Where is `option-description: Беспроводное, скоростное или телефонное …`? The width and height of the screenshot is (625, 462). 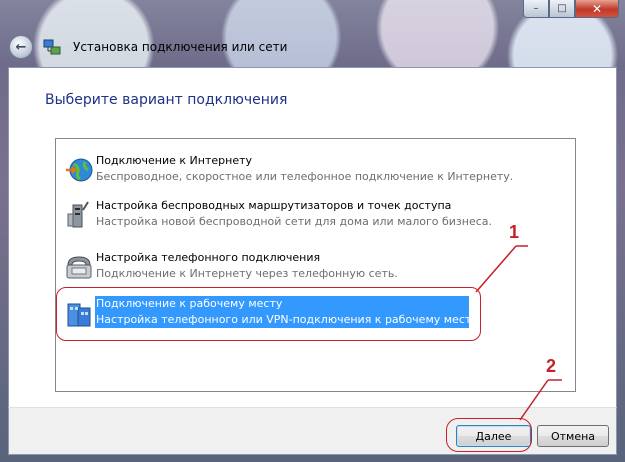
option-description: Беспроводное, скоростное или телефонное … is located at coordinates (305, 176).